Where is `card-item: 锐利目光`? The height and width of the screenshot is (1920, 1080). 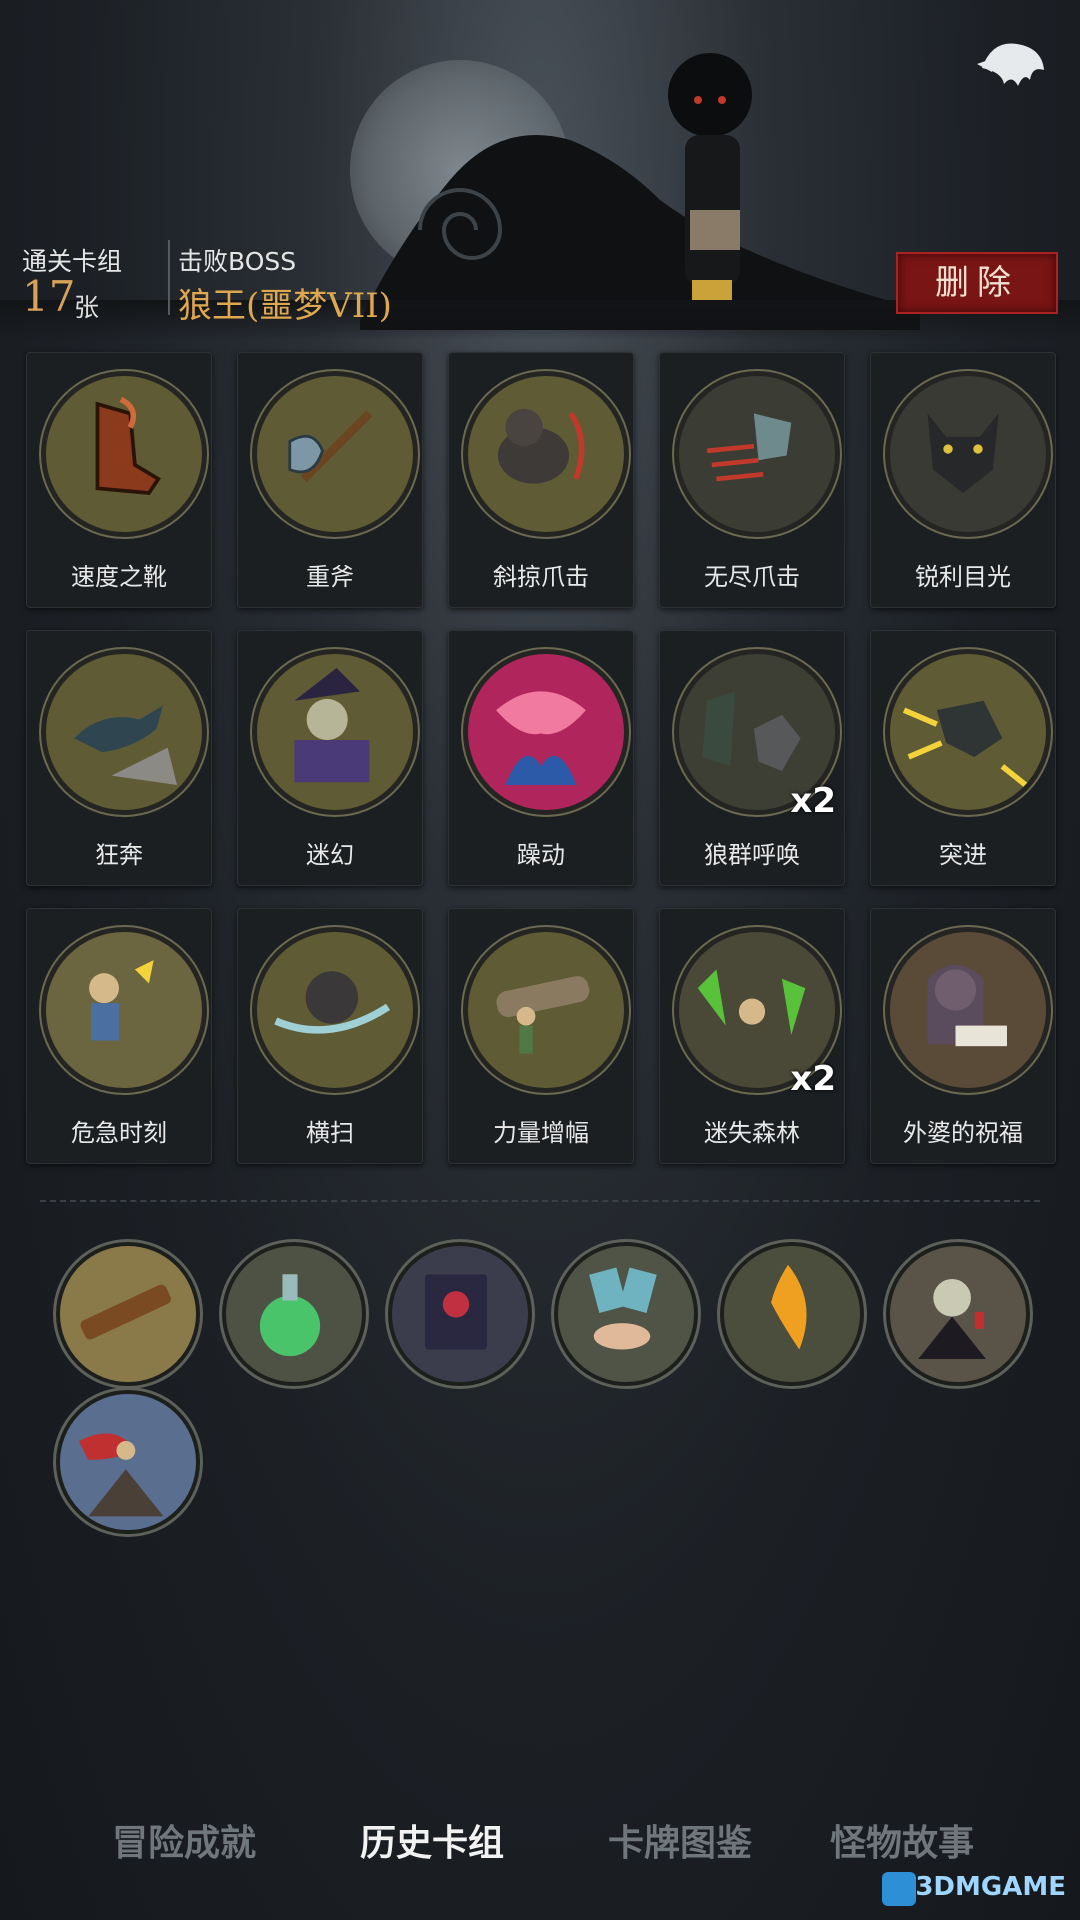 card-item: 锐利目光 is located at coordinates (963, 480).